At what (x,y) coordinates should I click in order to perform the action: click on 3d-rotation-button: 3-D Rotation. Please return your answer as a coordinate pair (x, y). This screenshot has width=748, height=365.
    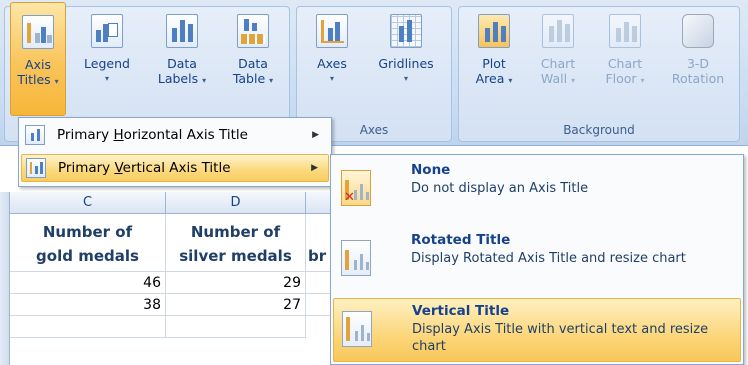
    Looking at the image, I should click on (698, 59).